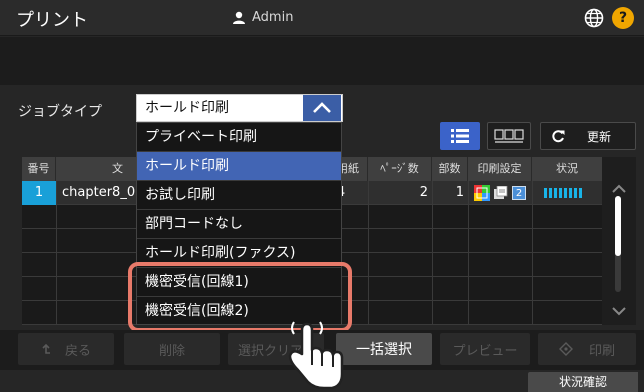 This screenshot has height=392, width=644. Describe the element at coordinates (599, 136) in the screenshot. I see `refresh-label: 更新` at that location.